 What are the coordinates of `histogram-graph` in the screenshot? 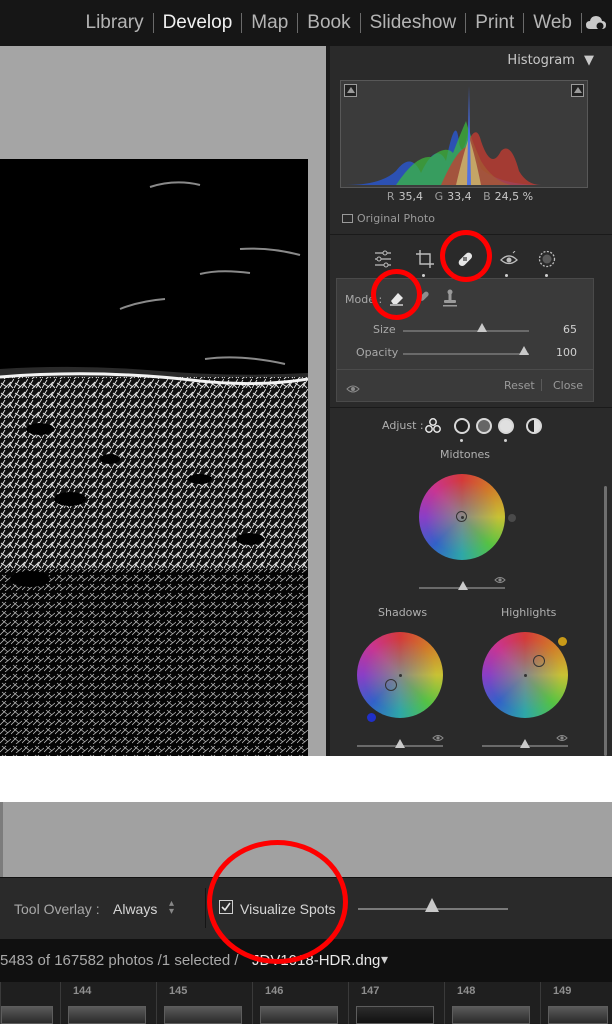 It's located at (464, 134).